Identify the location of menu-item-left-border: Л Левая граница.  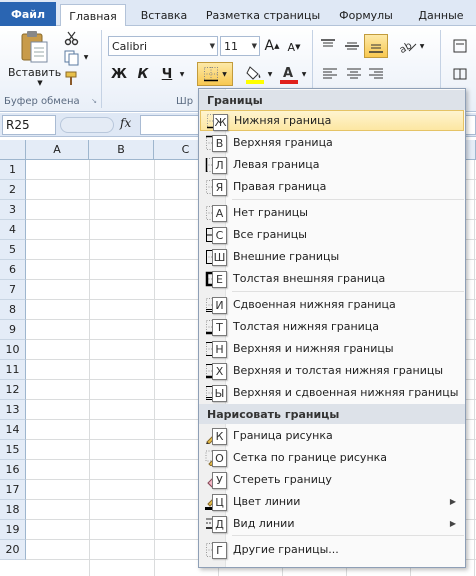
(332, 164).